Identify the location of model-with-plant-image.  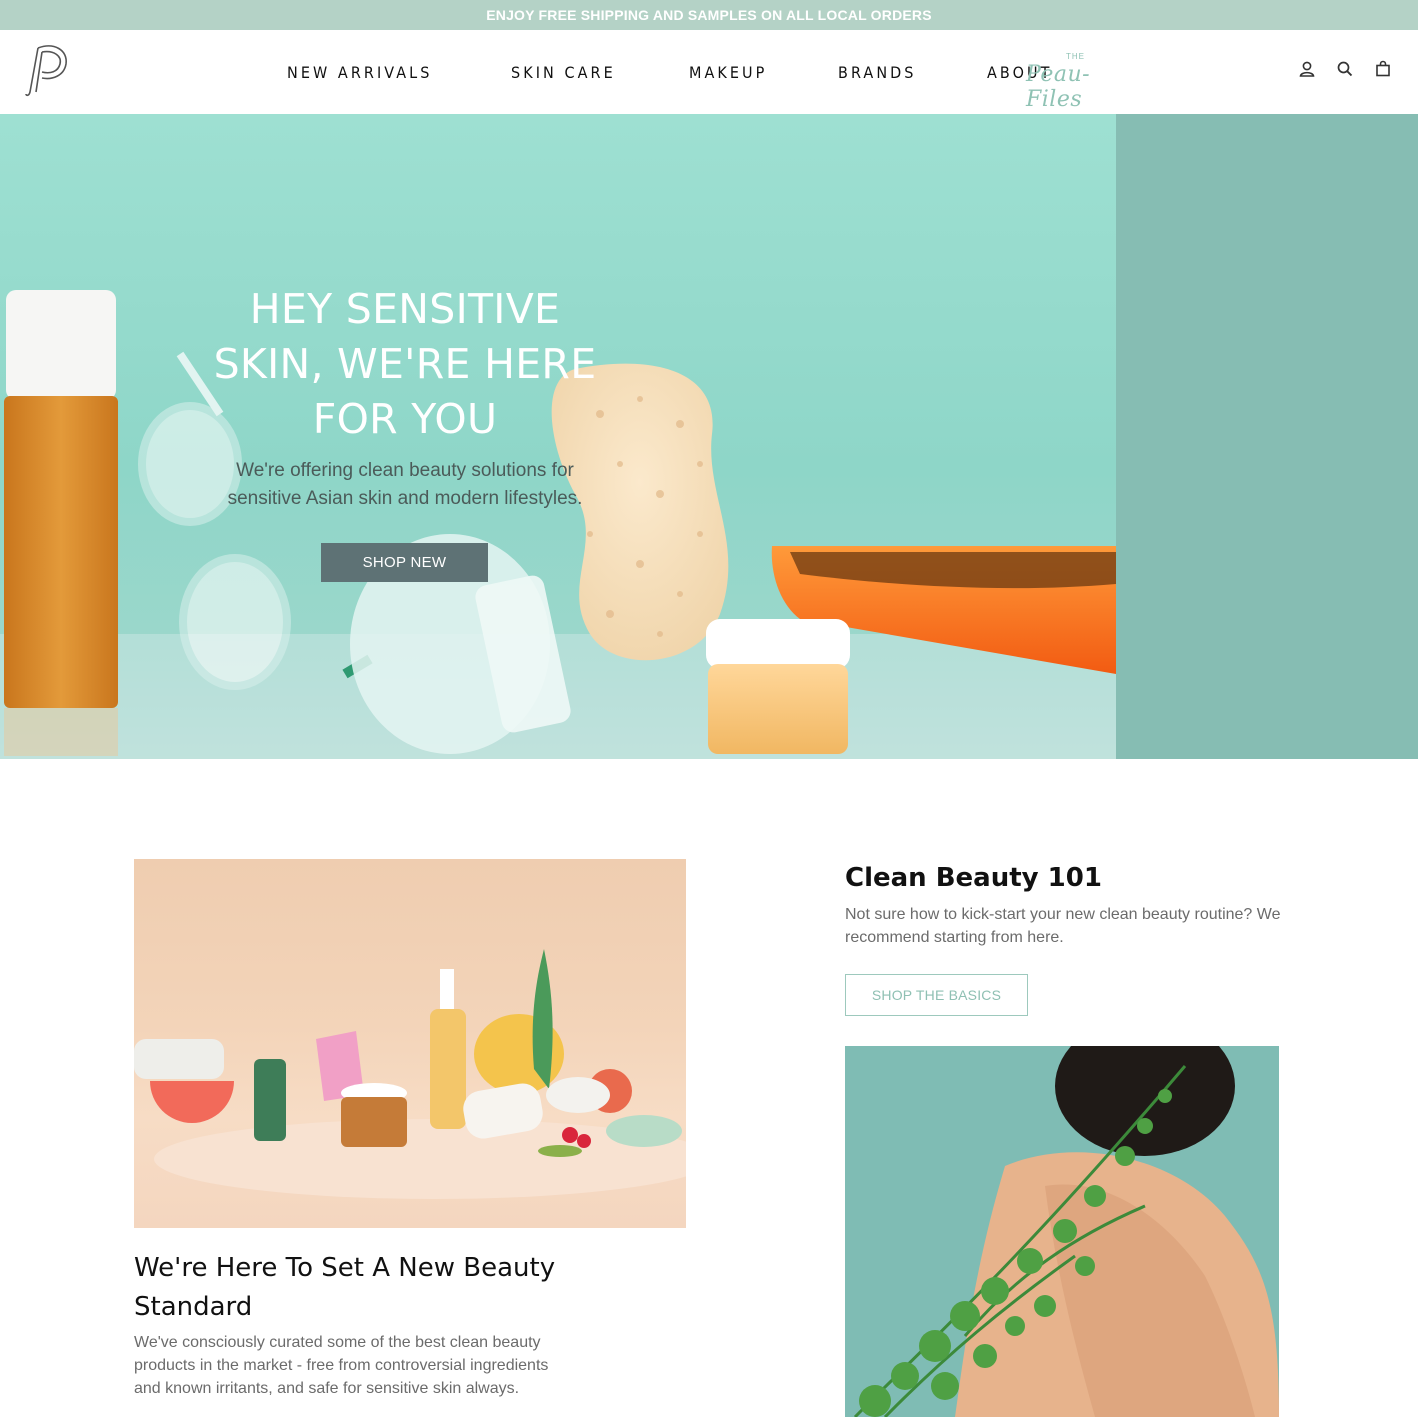
(1062, 1231).